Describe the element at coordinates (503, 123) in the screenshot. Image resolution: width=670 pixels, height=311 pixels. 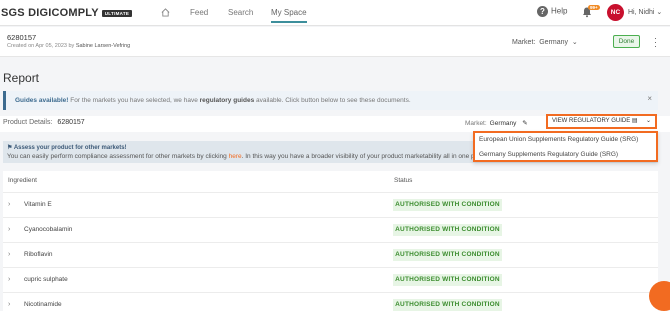
I see `details-market-value: Germany` at that location.